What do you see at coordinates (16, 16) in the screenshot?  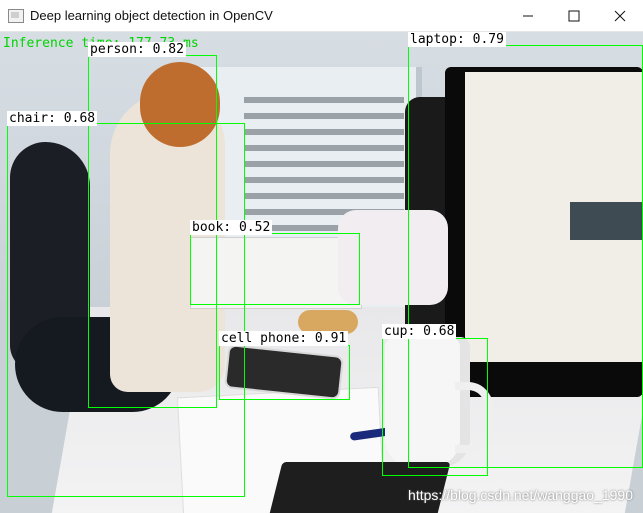 I see `opencv-window-icon` at bounding box center [16, 16].